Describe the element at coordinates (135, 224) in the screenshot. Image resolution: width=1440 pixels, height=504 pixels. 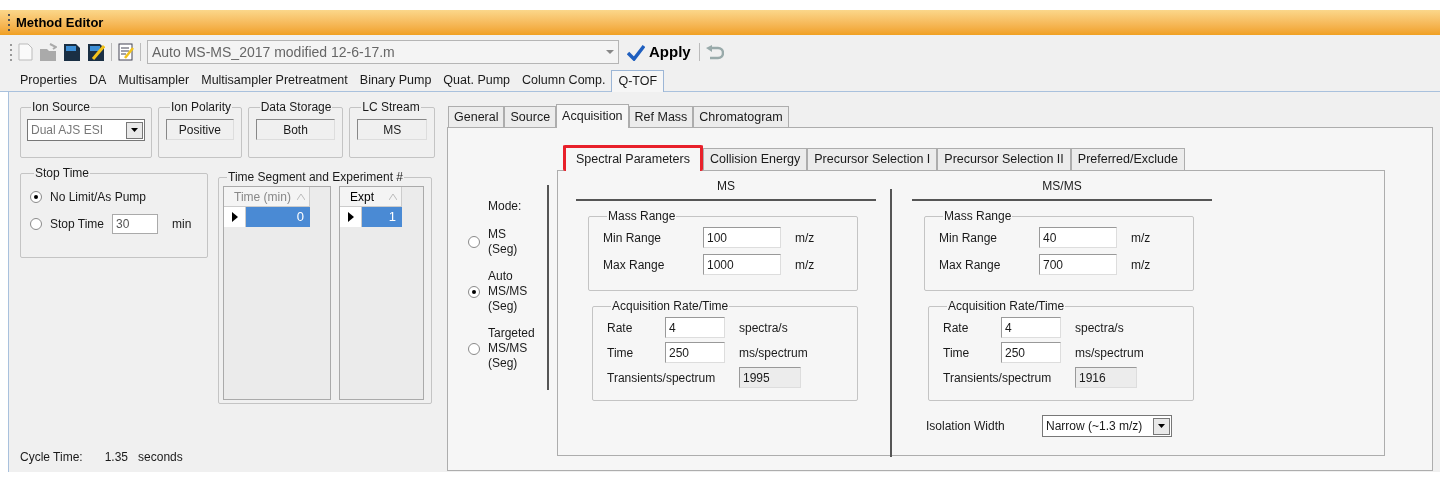
I see `stop-time-field: 30` at that location.